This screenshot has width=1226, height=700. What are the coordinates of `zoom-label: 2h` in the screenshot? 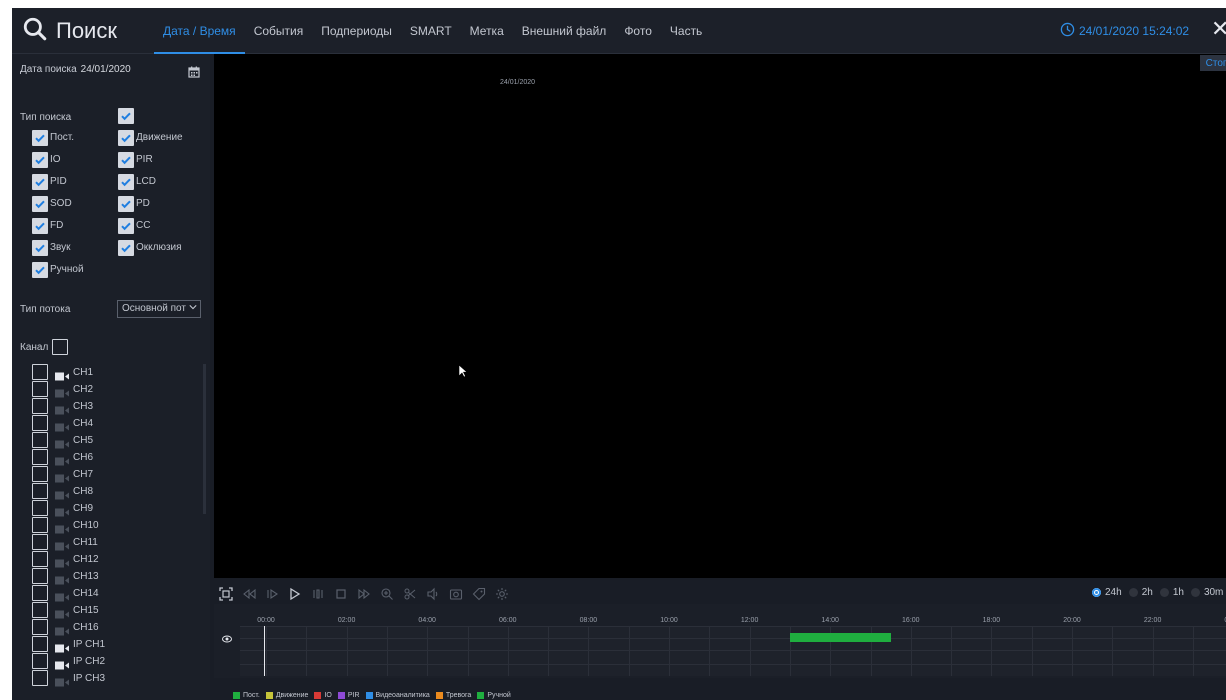 It's located at (1147, 592).